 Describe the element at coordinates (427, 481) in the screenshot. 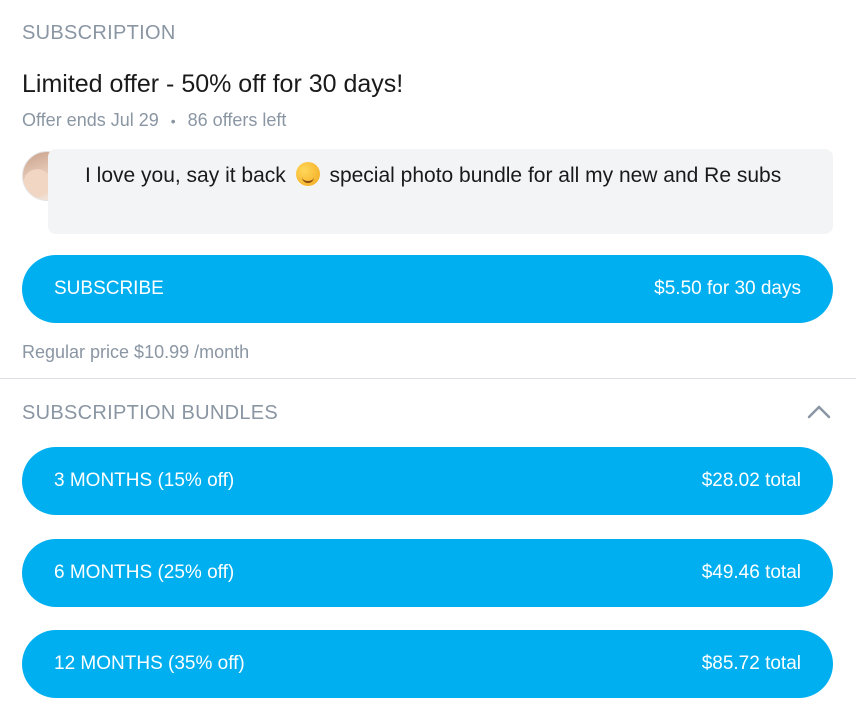

I see `bundle-3-months-button: 3 MONTHS (15% off) $28.02 total` at that location.